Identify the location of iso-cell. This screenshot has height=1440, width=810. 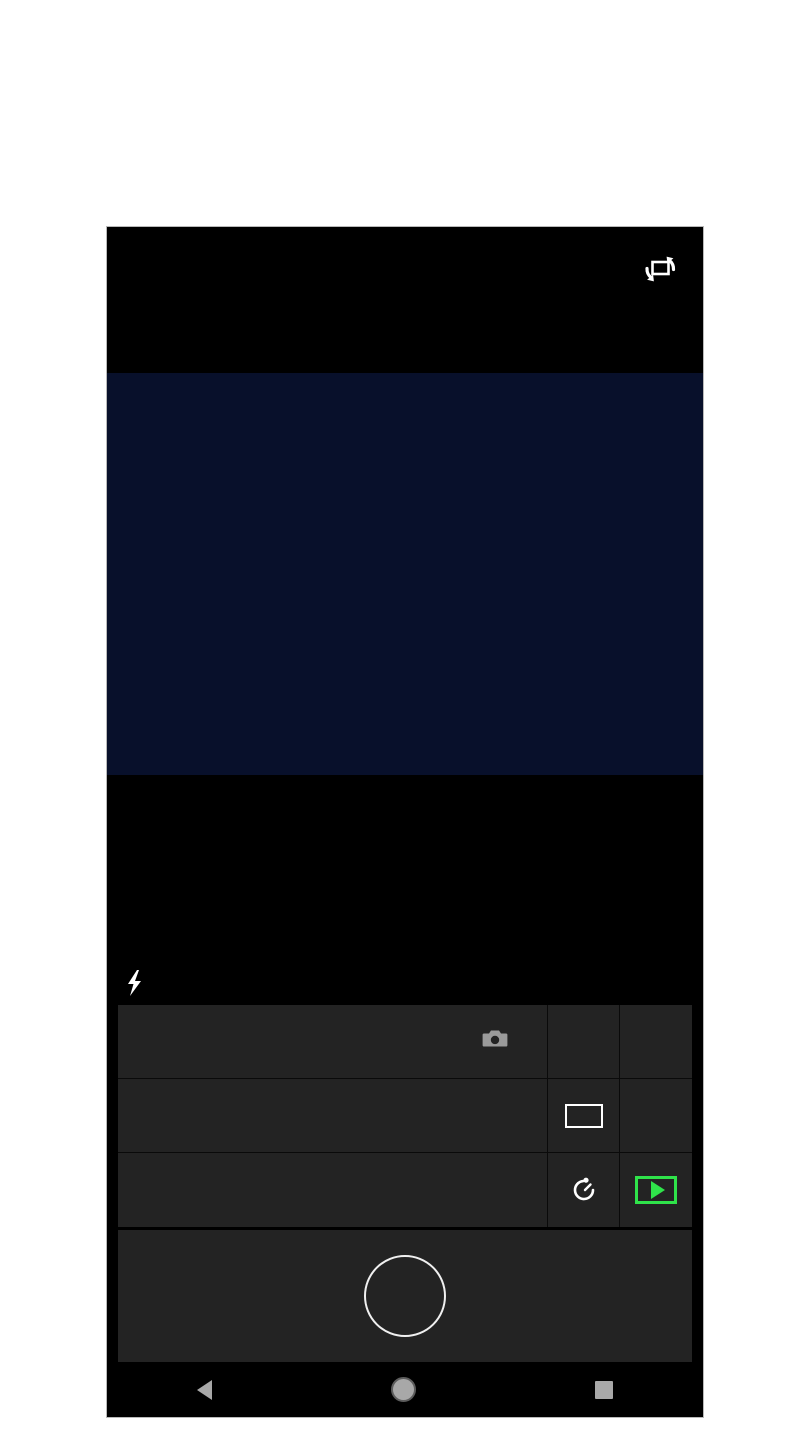
(333, 1190).